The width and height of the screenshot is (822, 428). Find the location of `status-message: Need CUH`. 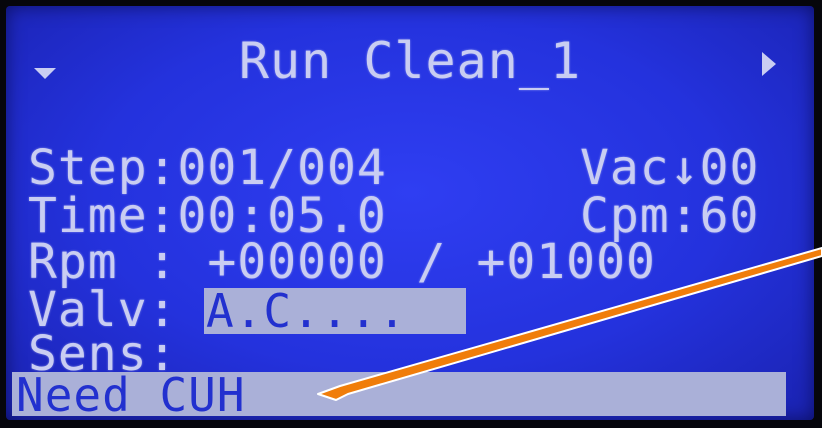

status-message: Need CUH is located at coordinates (131, 395).